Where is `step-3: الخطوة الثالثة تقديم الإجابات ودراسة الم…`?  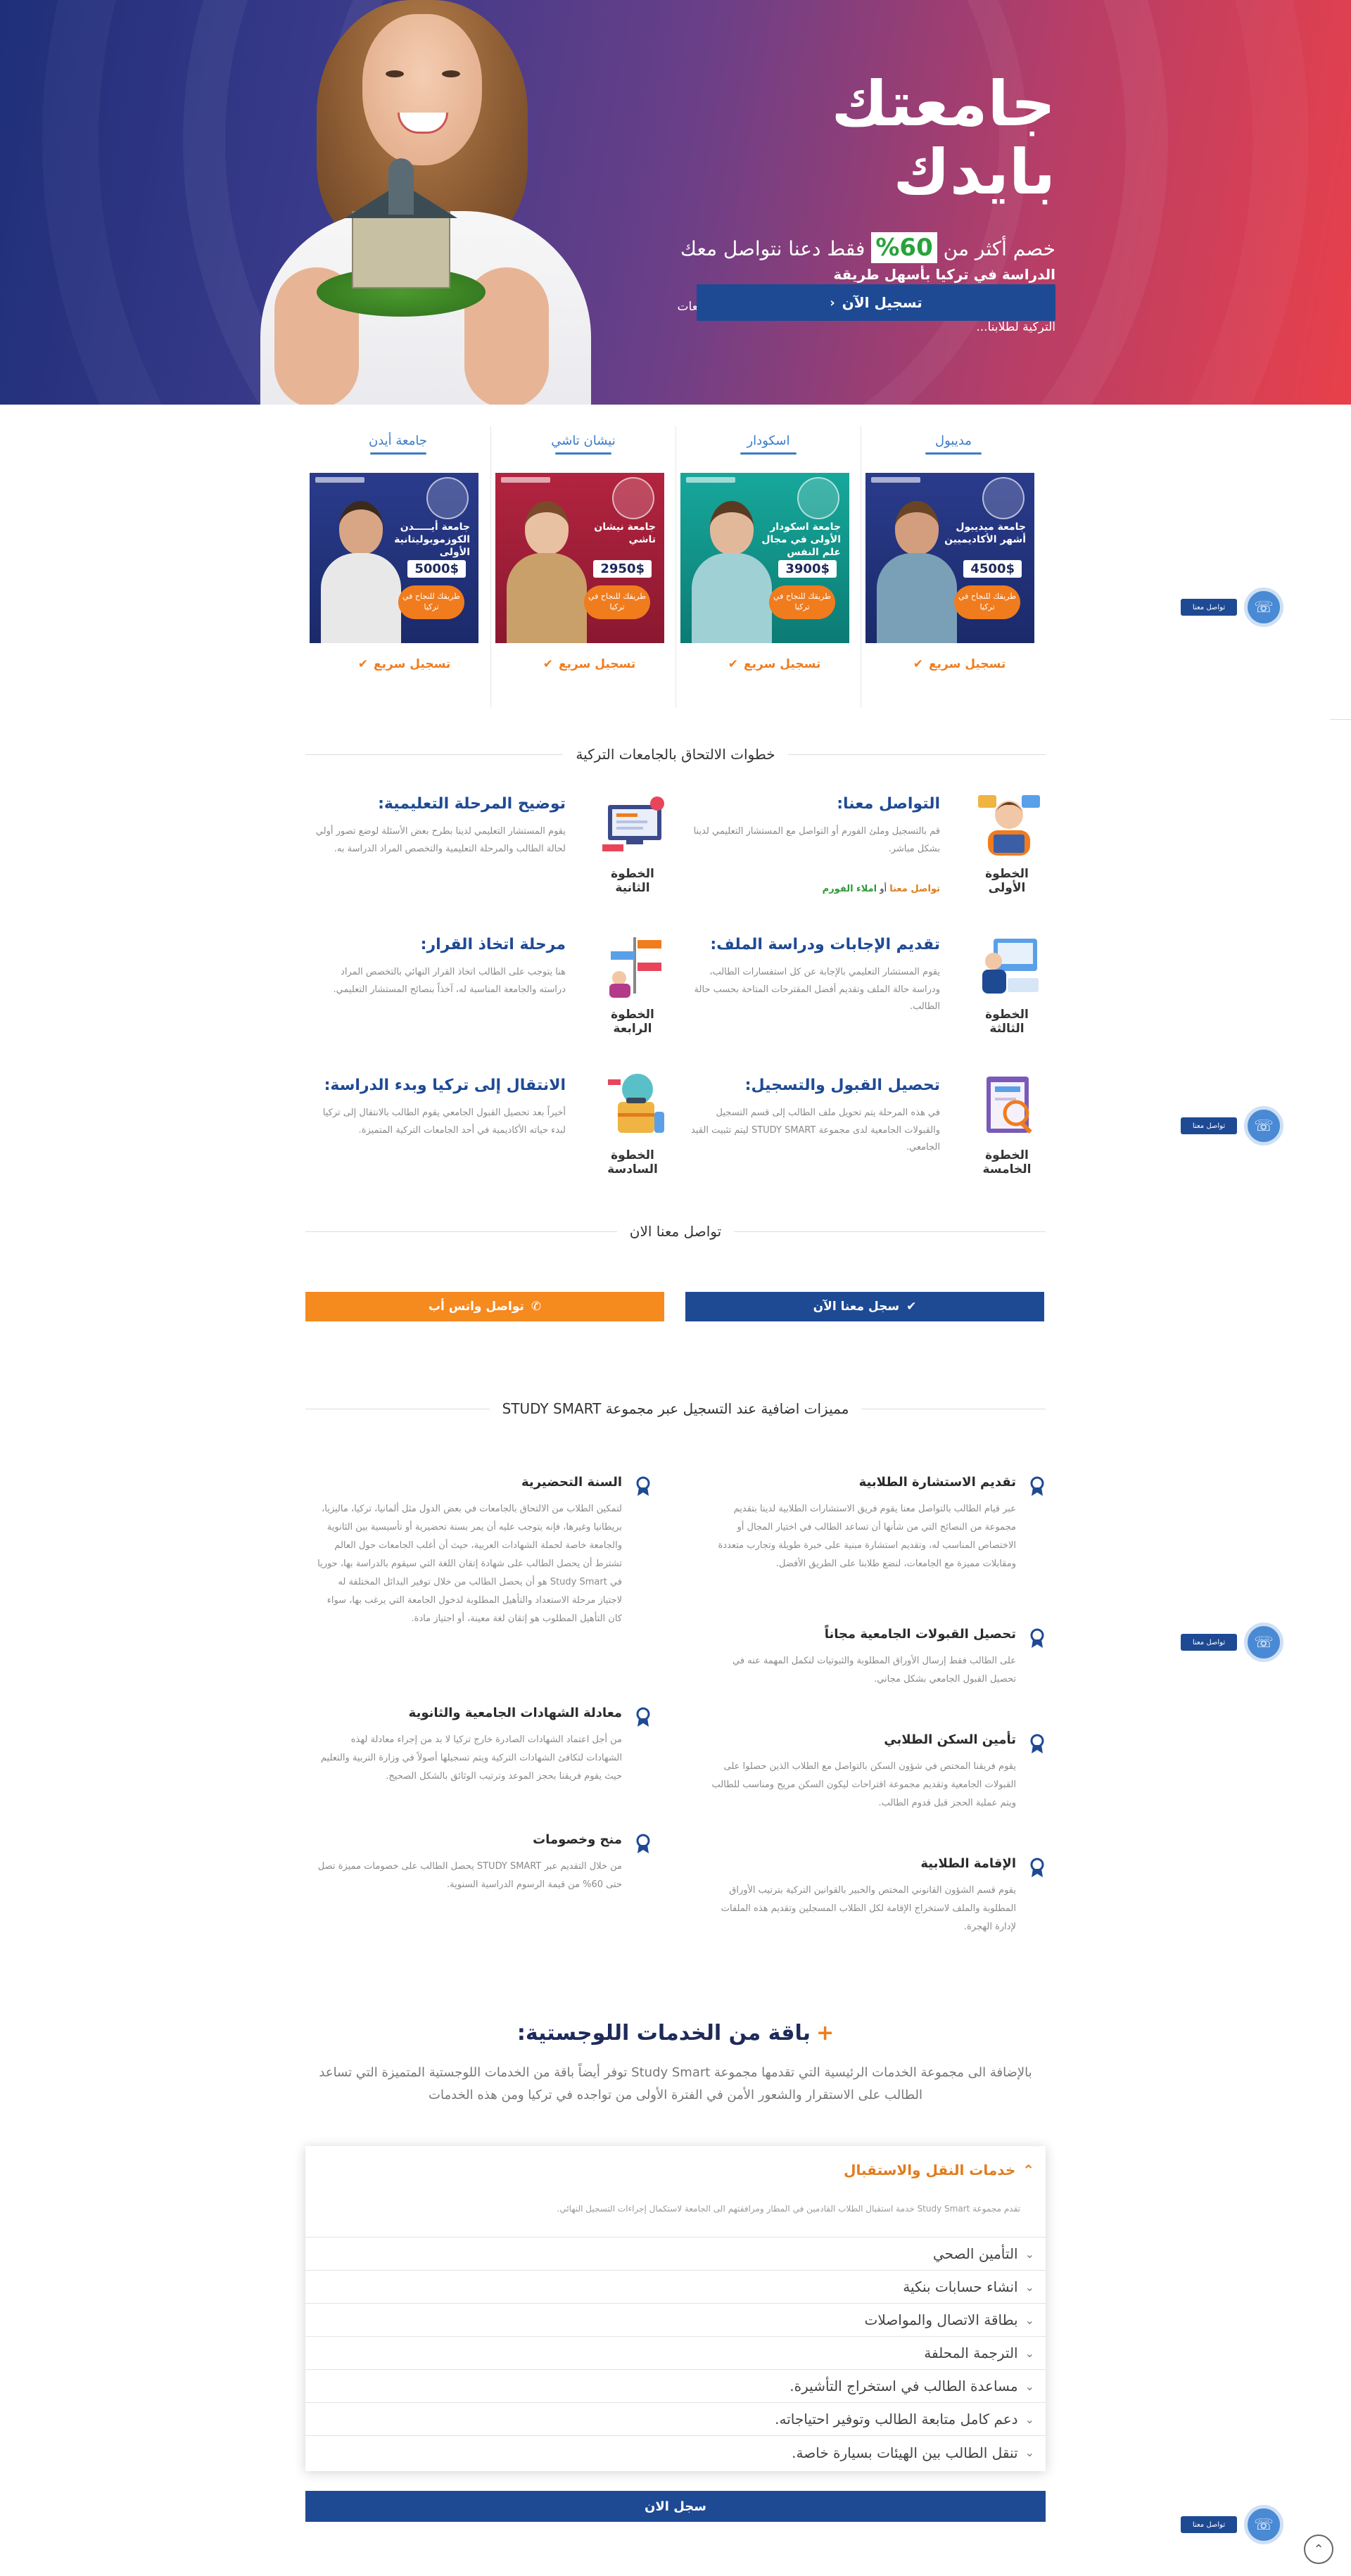
step-3: الخطوة الثالثة تقديم الإجابات ودراسة الم… is located at coordinates (863, 988).